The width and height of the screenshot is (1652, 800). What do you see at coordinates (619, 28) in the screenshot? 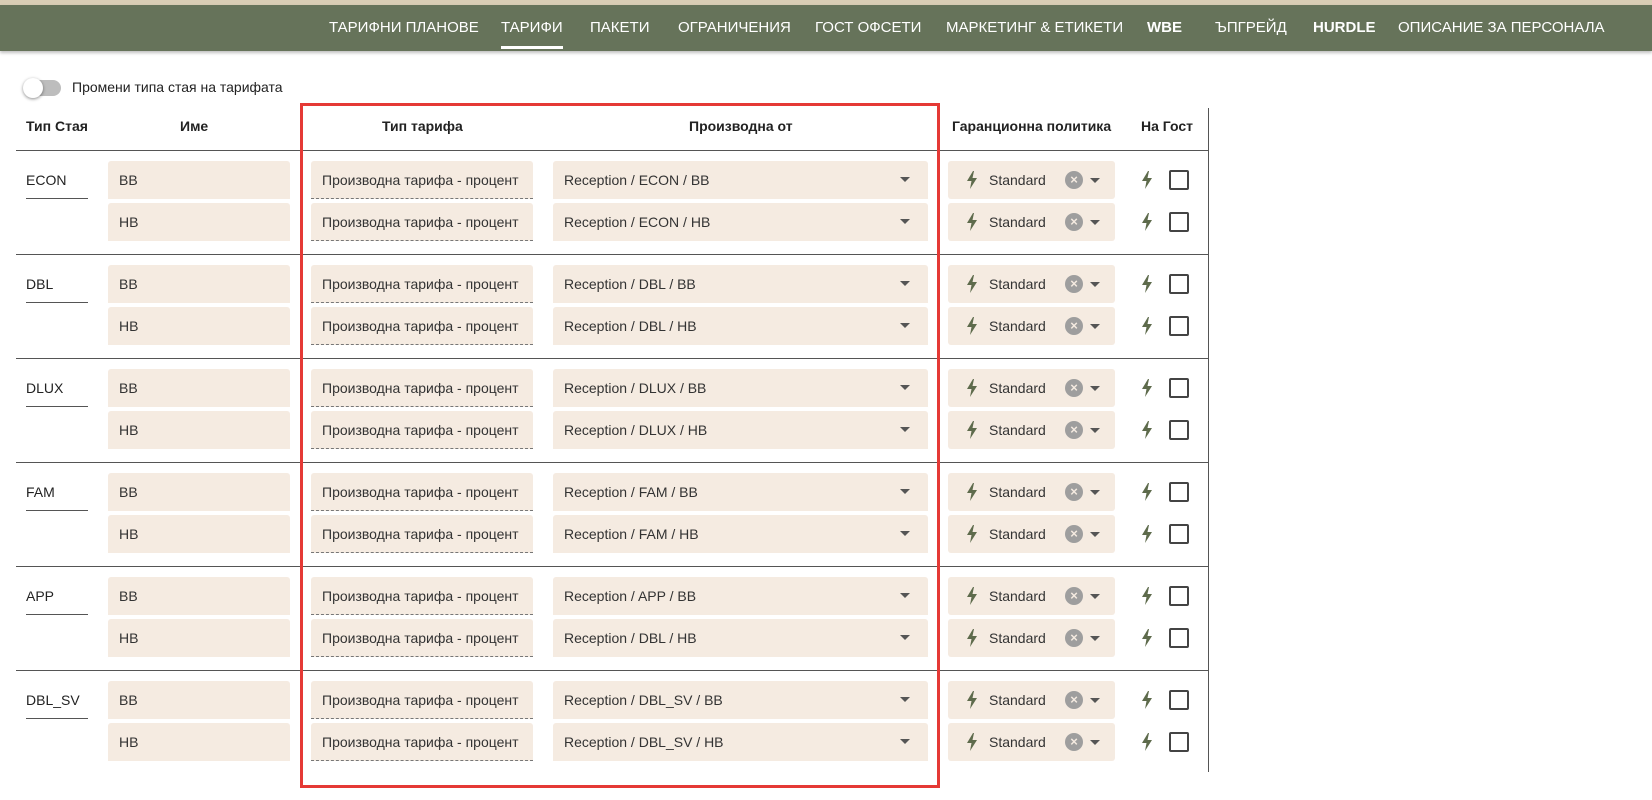
I see `nav-item: ПАКЕТИ` at bounding box center [619, 28].